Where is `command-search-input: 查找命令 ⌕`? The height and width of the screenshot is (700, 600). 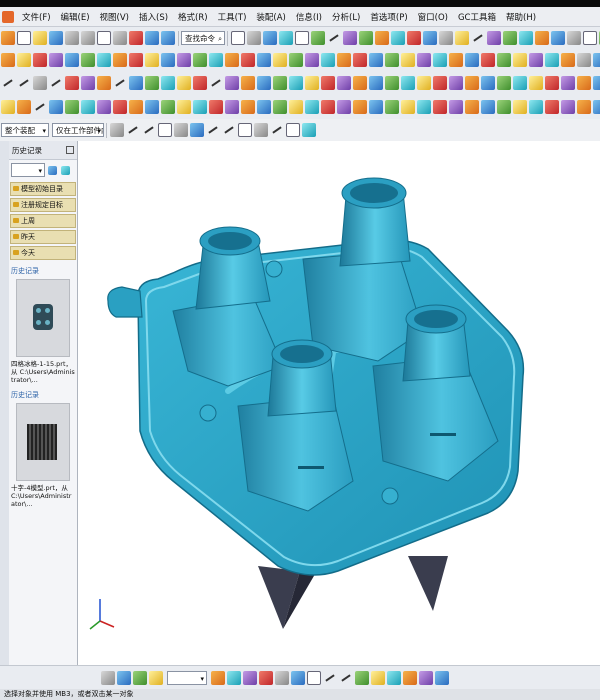 command-search-input: 查找命令 ⌕ is located at coordinates (203, 38).